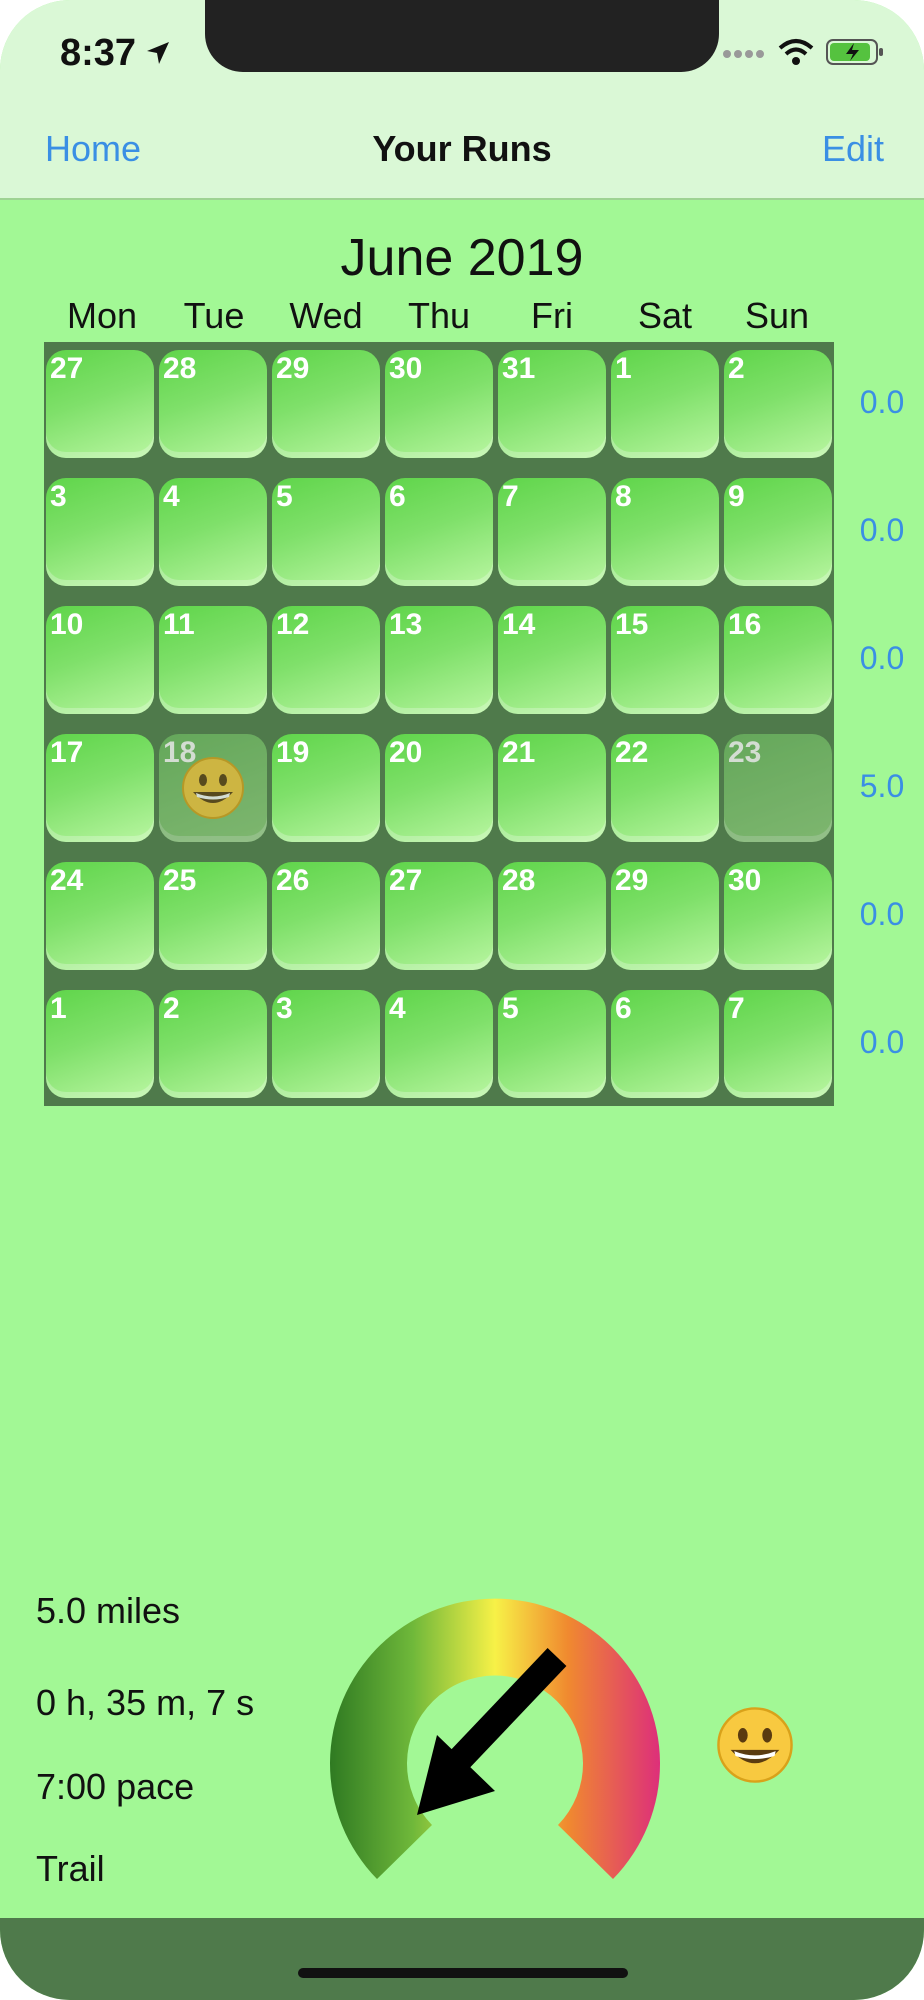 This screenshot has height=2000, width=924. What do you see at coordinates (100, 916) in the screenshot?
I see `calendar-day: 24` at bounding box center [100, 916].